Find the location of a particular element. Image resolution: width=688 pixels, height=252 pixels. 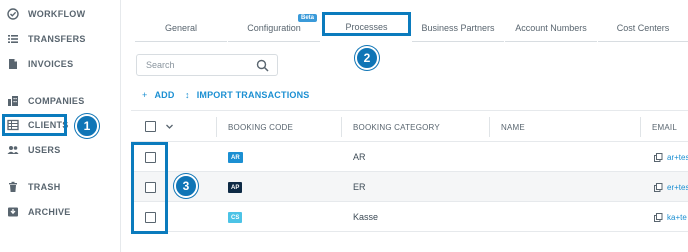

column-header-name: NAME is located at coordinates (513, 127).